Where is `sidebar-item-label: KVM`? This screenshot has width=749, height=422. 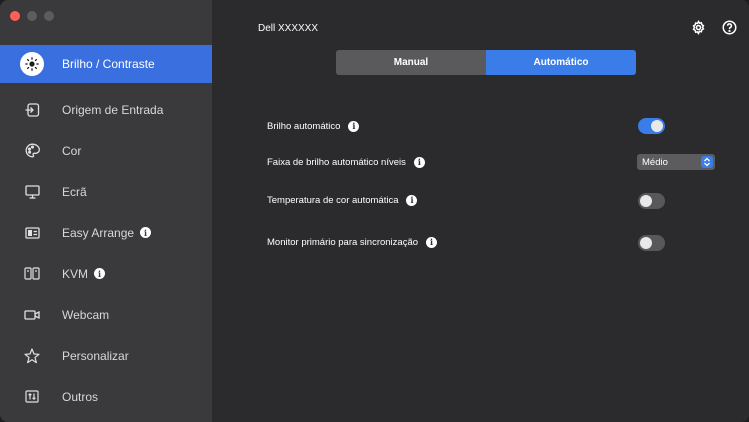
sidebar-item-label: KVM is located at coordinates (75, 273).